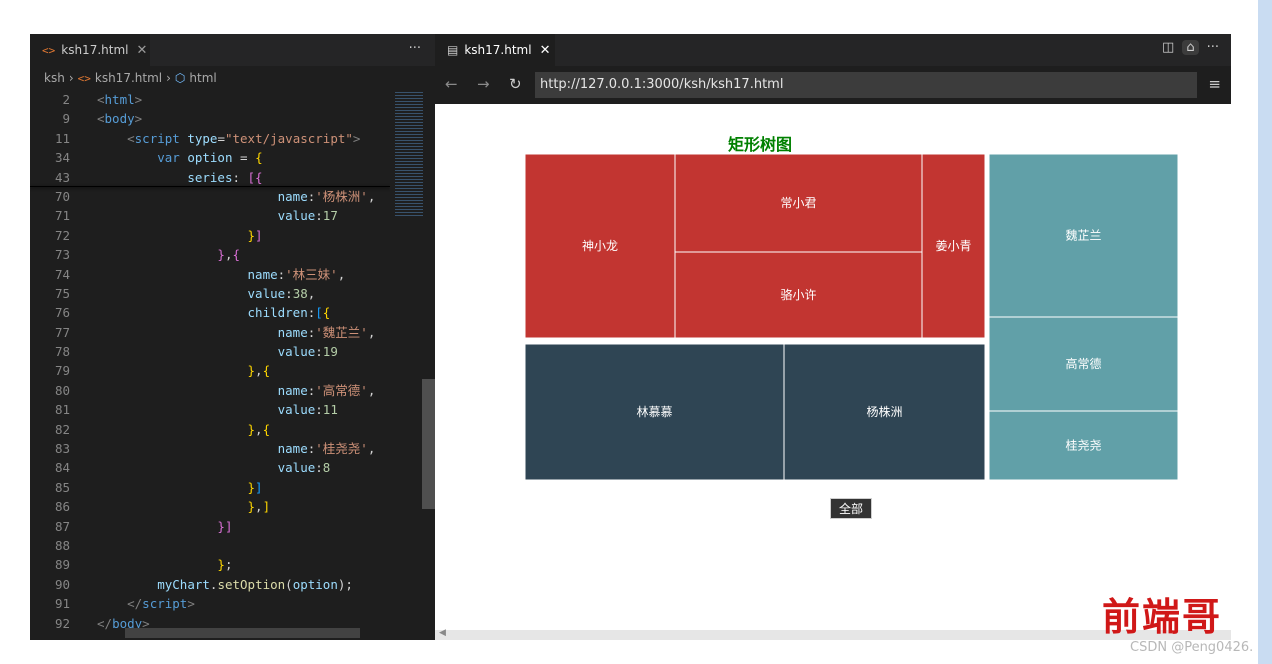 The height and width of the screenshot is (664, 1272). I want to click on reload-icon: ↻, so click(515, 84).